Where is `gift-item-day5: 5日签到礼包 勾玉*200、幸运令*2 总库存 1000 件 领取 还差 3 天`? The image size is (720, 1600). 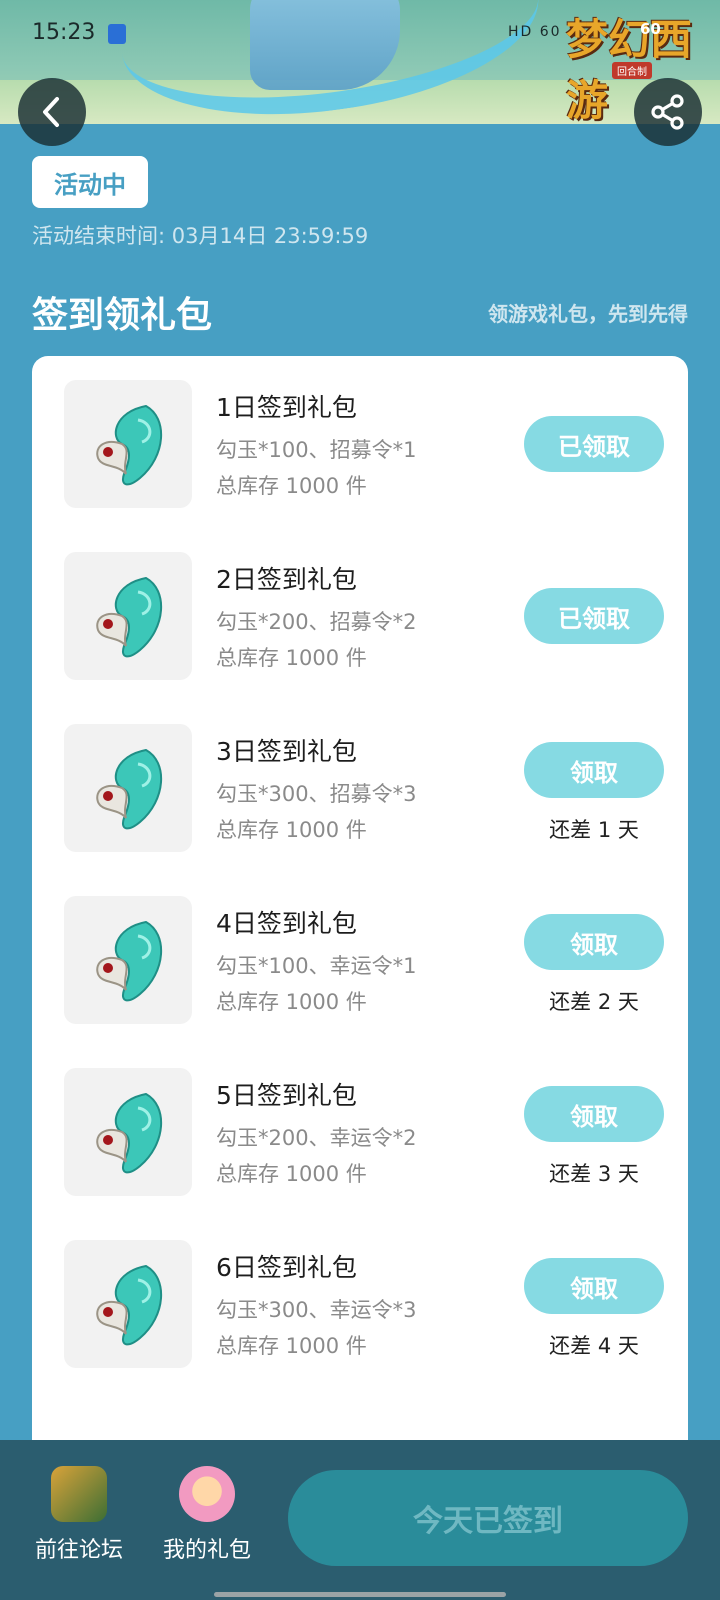
gift-item-day5: 5日签到礼包 勾玉*200、幸运令*2 总库存 1000 件 领取 还差 3 天 is located at coordinates (364, 1132).